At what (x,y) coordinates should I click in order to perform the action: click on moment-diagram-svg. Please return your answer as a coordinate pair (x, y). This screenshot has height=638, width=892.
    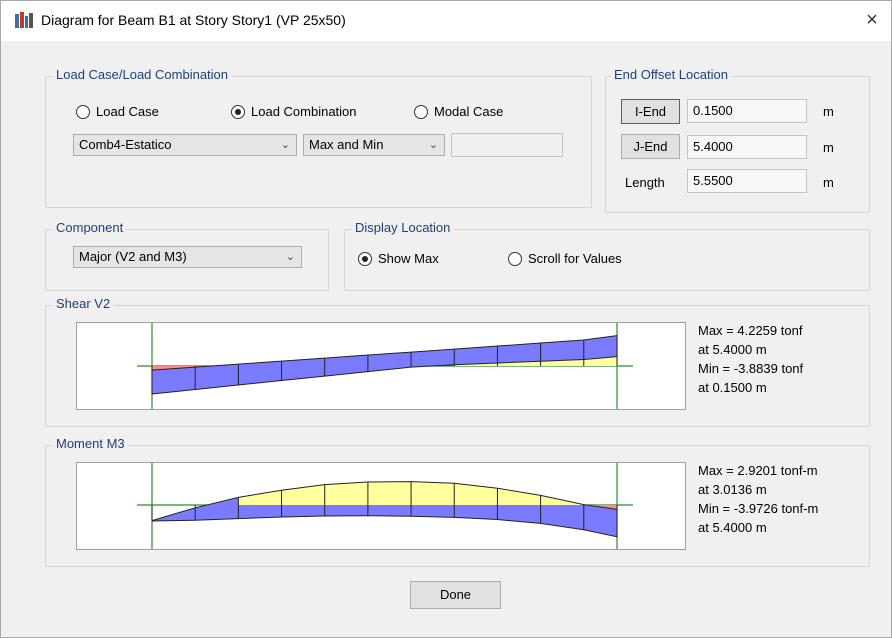
    Looking at the image, I should click on (385, 506).